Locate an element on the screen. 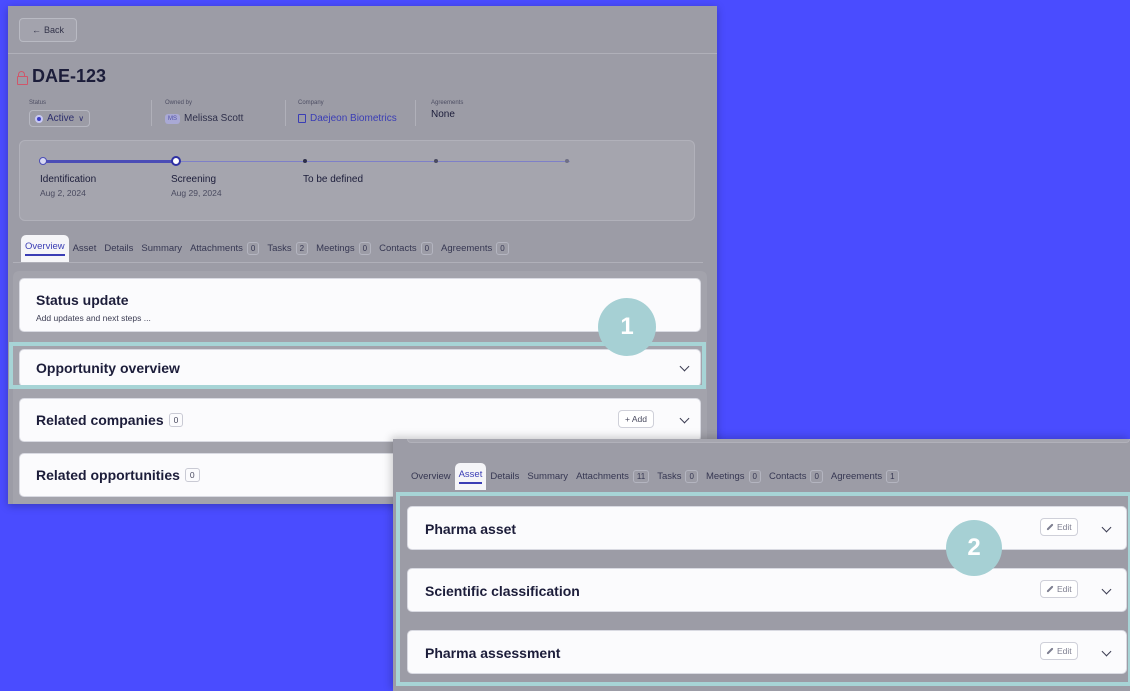 The width and height of the screenshot is (1130, 691). building-icon is located at coordinates (302, 118).